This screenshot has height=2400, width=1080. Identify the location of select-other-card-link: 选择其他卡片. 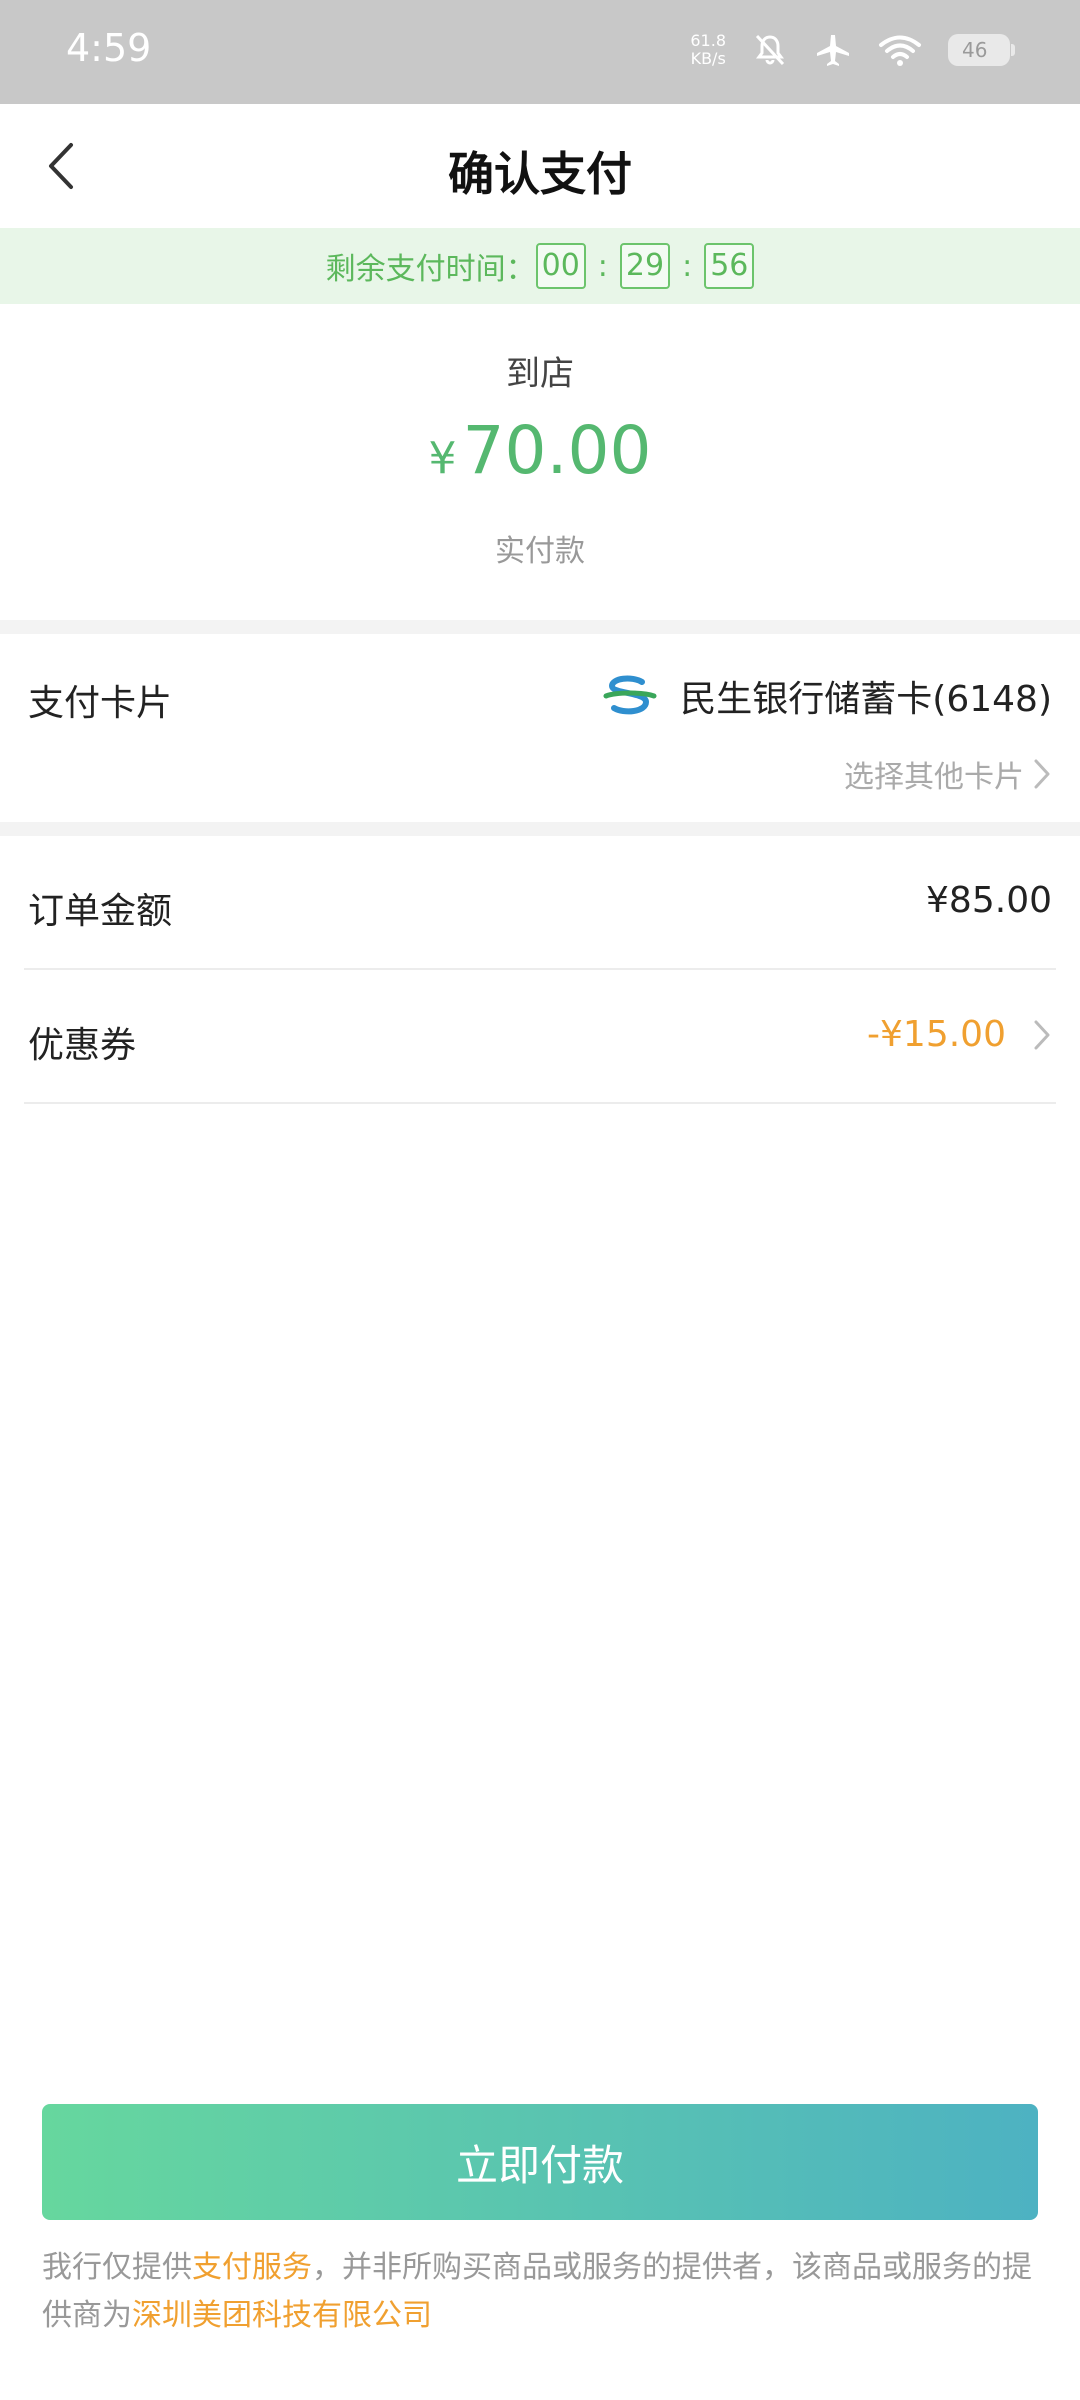
(948, 774).